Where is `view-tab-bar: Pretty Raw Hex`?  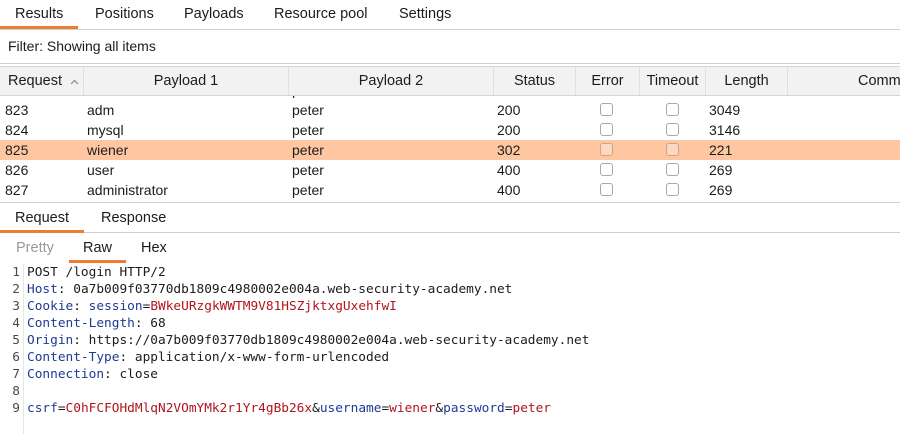 view-tab-bar: Pretty Raw Hex is located at coordinates (450, 249).